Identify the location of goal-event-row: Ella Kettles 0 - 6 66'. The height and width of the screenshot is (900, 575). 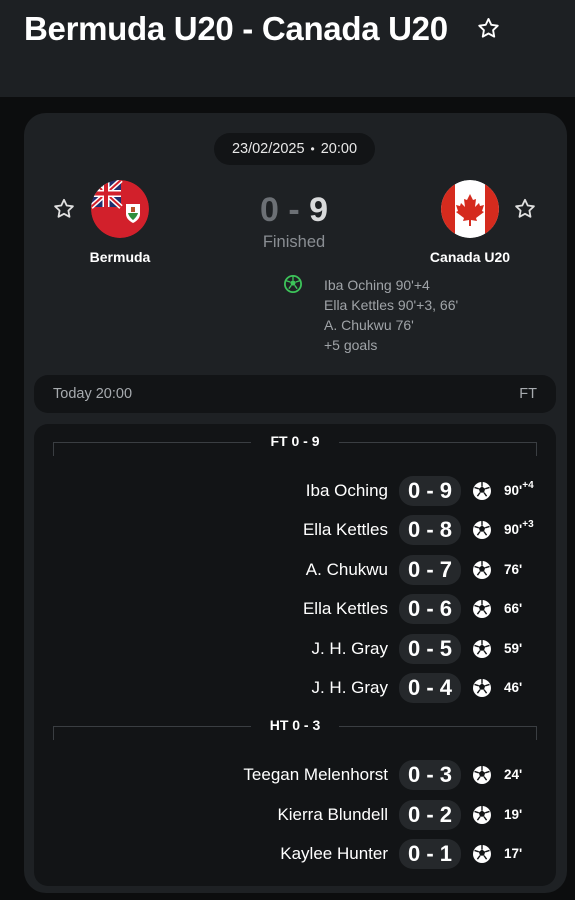
(295, 609).